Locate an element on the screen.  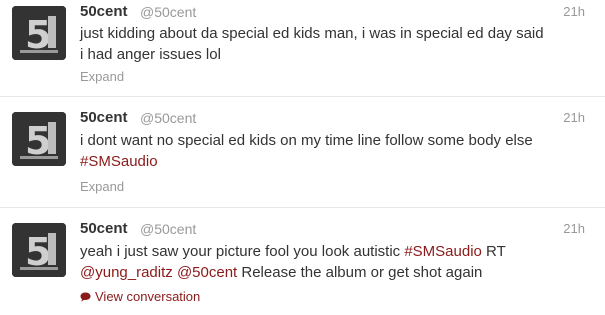
tweet-text-segment: i had anger issues lol is located at coordinates (150, 54).